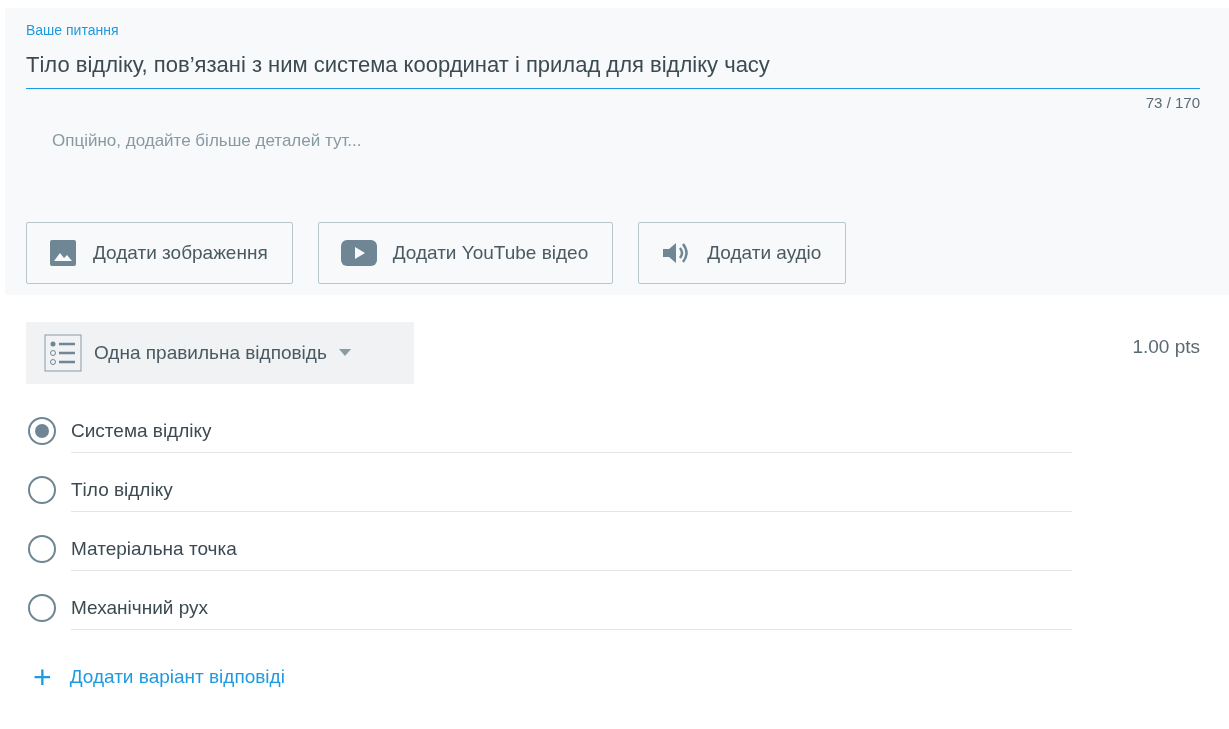  Describe the element at coordinates (571, 548) in the screenshot. I see `answer-option-field: Матеріальна точка` at that location.